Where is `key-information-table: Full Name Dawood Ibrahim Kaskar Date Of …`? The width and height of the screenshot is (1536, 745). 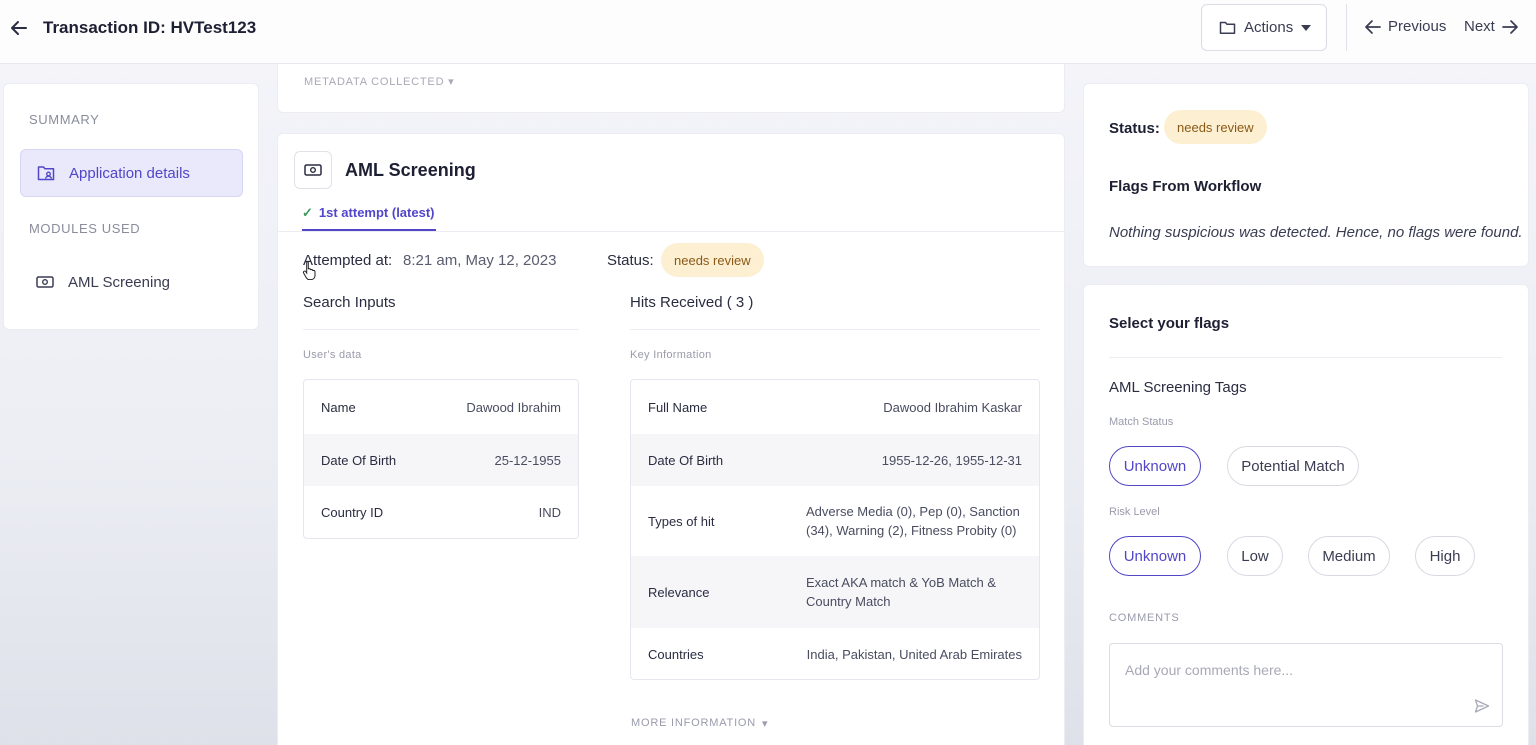 key-information-table: Full Name Dawood Ibrahim Kaskar Date Of … is located at coordinates (835, 529).